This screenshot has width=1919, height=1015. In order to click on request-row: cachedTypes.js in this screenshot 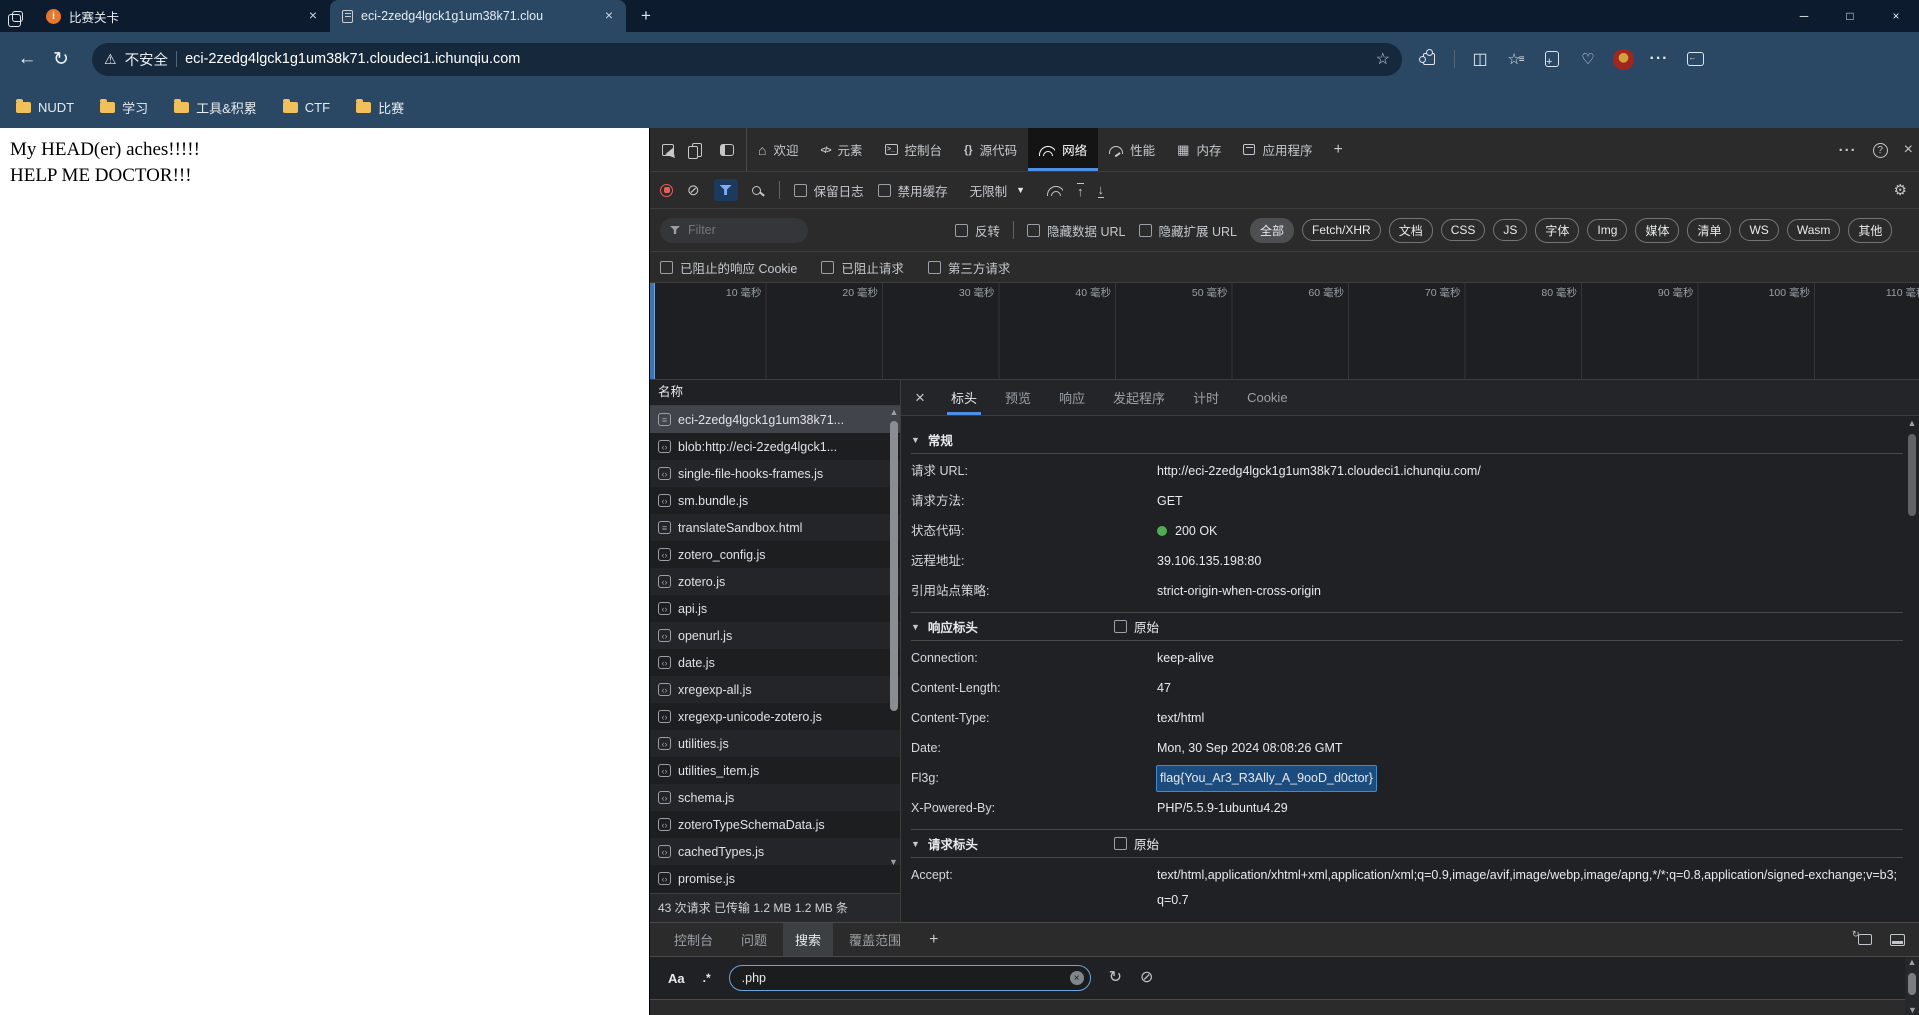, I will do `click(775, 851)`.